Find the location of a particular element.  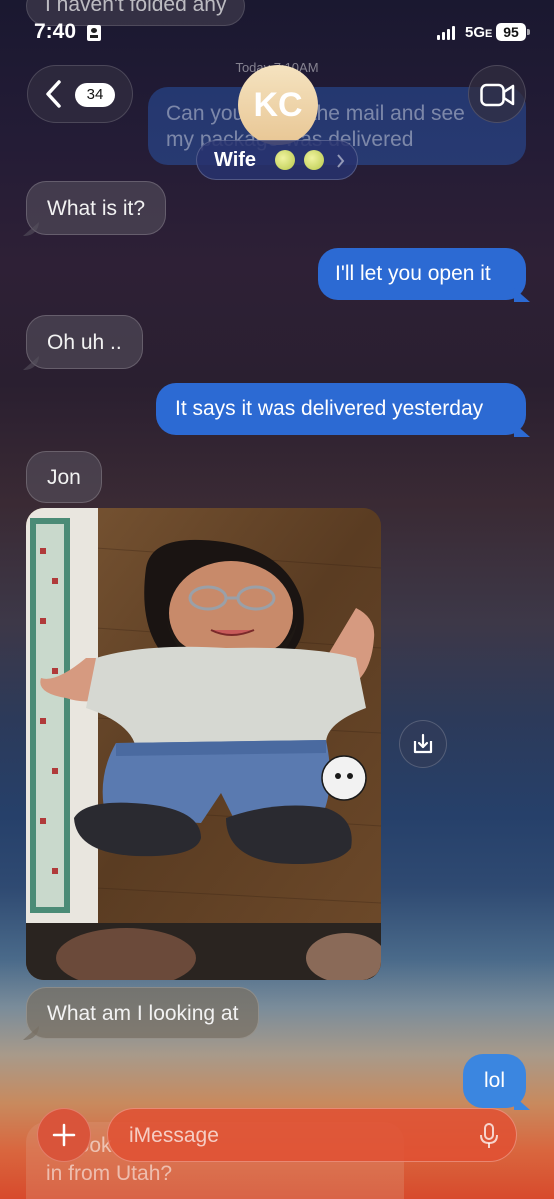

message-ill-let-you-open-it: I'll let you open it is located at coordinates (422, 274).